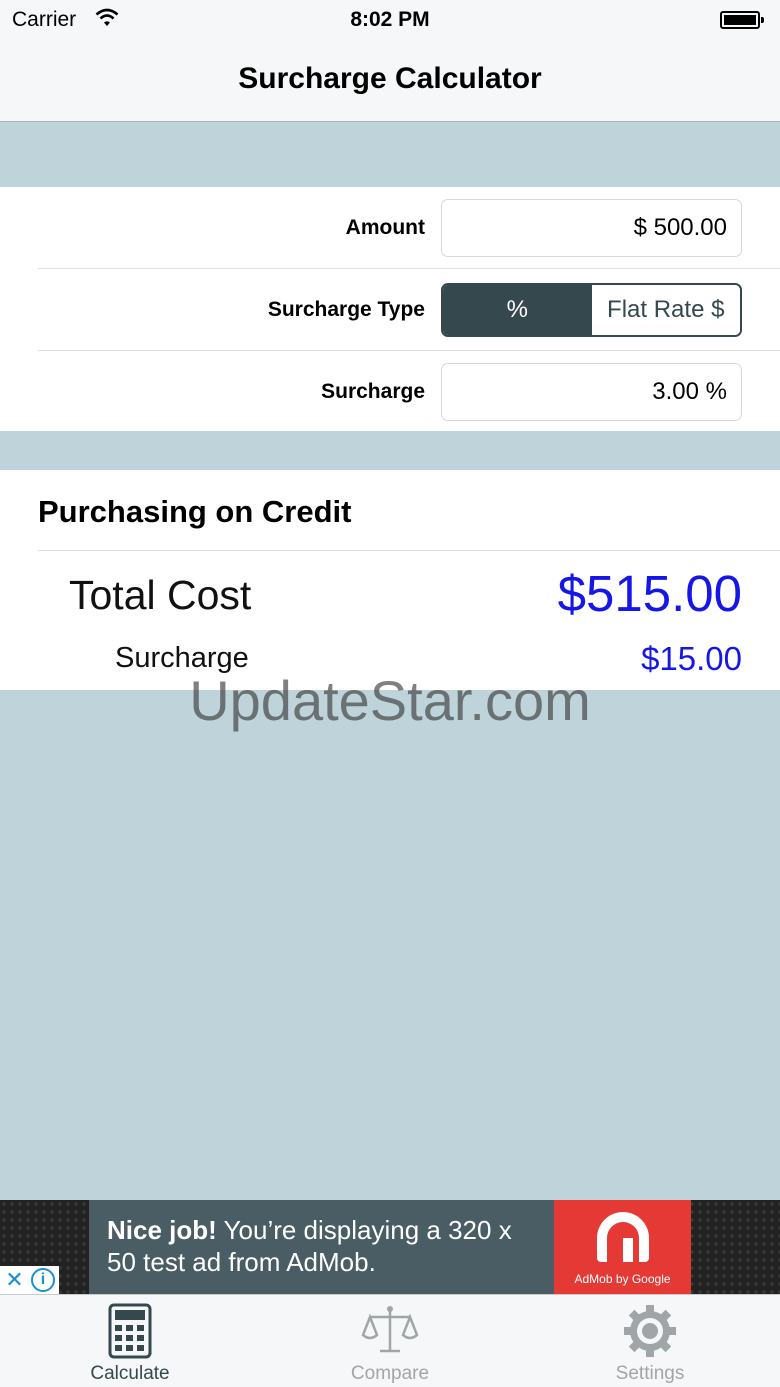 This screenshot has height=1387, width=780. I want to click on close-icon: ✕, so click(14, 1280).